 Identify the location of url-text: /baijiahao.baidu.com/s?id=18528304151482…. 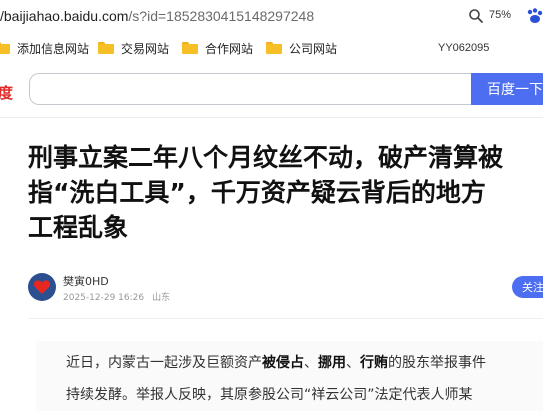
(157, 16).